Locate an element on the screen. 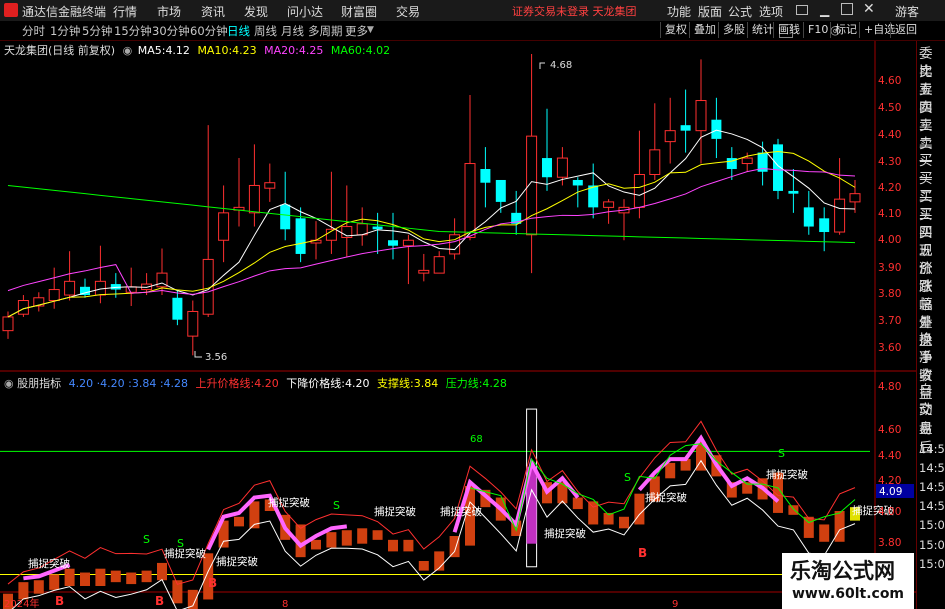 Image resolution: width=945 pixels, height=609 pixels. period-tab-30min: 30分钟 is located at coordinates (171, 31).